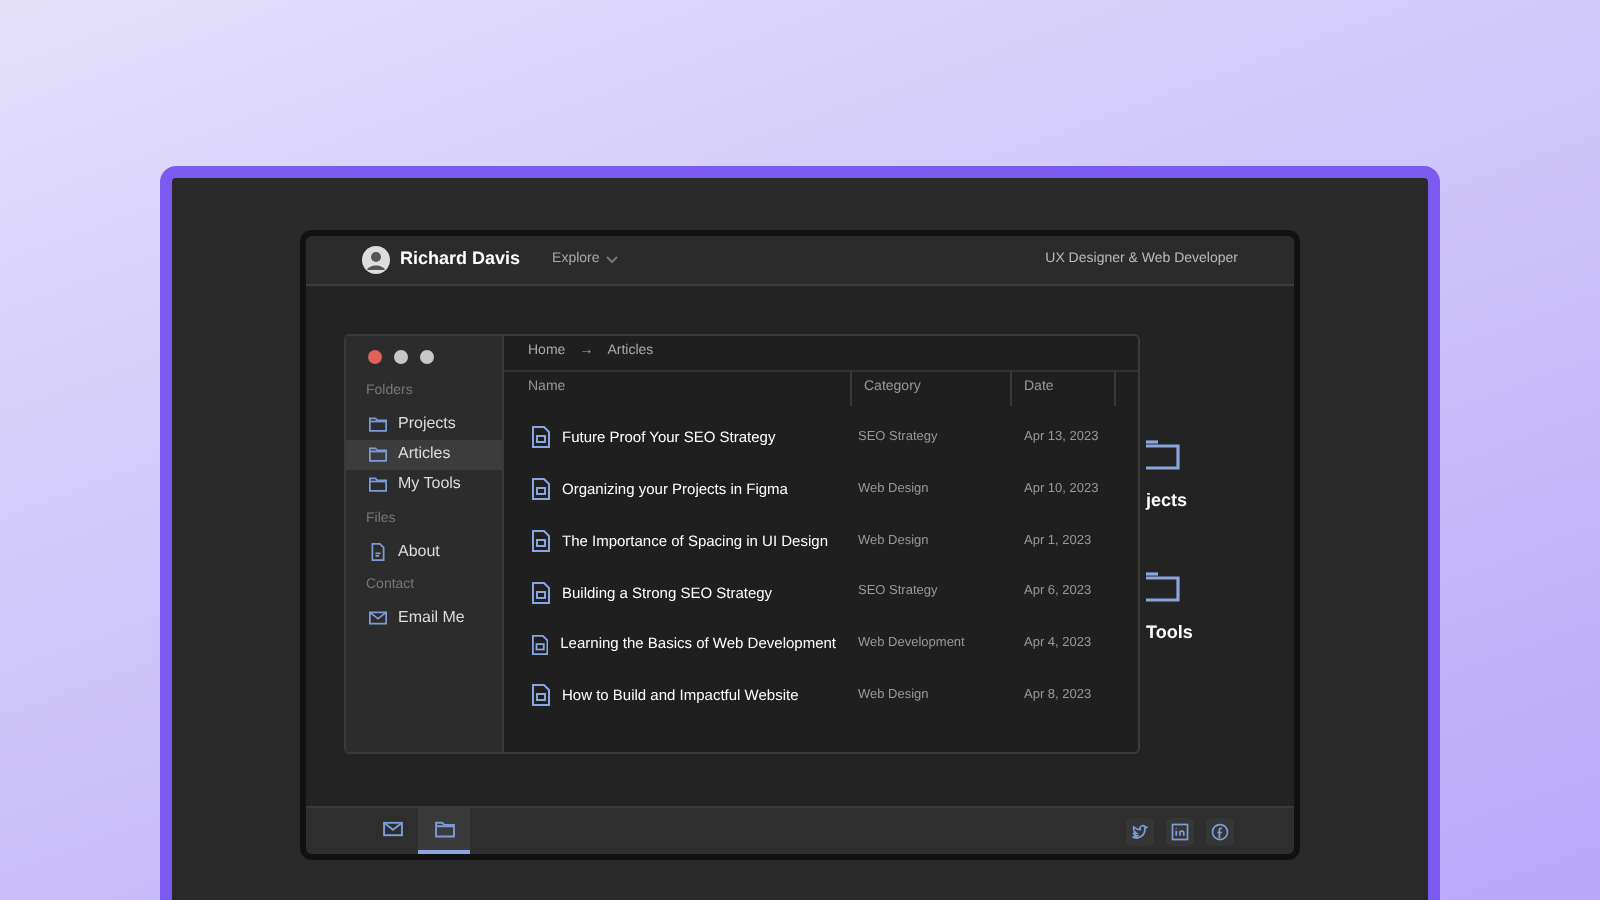 The height and width of the screenshot is (900, 1600). Describe the element at coordinates (611, 260) in the screenshot. I see `chevron-icon` at that location.